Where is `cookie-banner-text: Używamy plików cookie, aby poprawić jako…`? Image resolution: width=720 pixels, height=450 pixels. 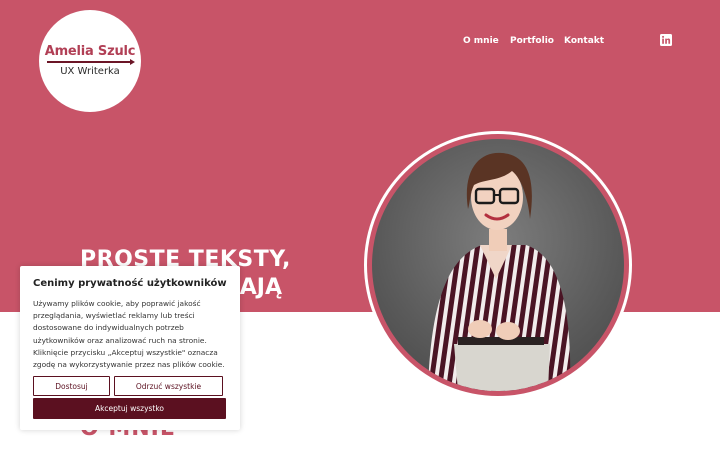 cookie-banner-text: Używamy plików cookie, aby poprawić jako… is located at coordinates (130, 334).